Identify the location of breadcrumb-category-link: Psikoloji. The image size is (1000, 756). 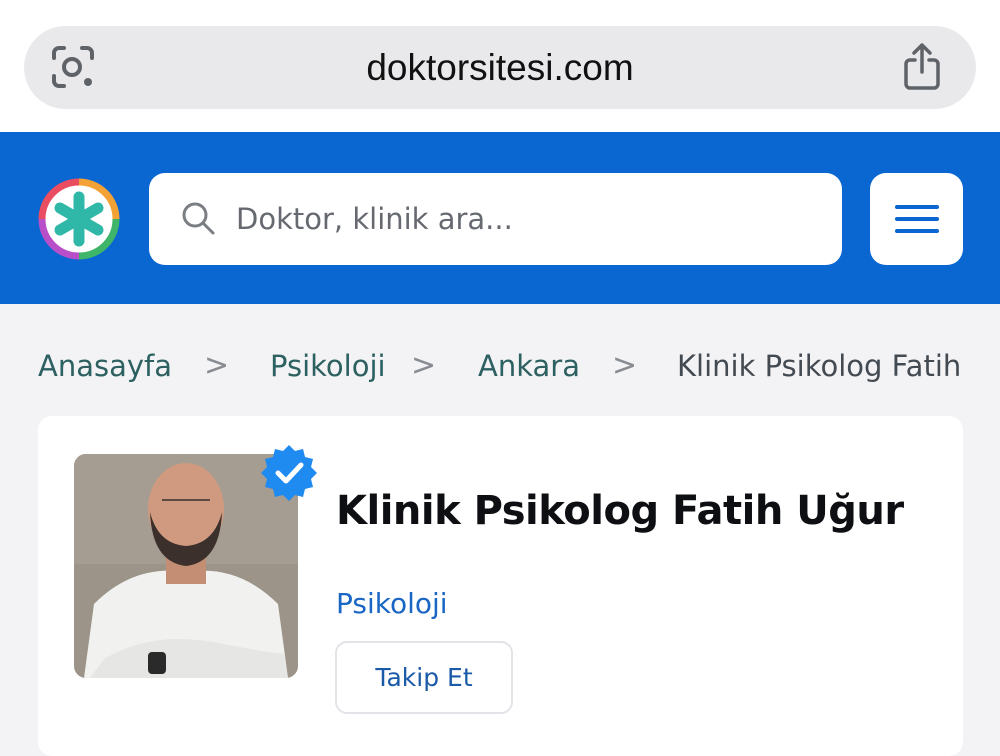
(328, 366).